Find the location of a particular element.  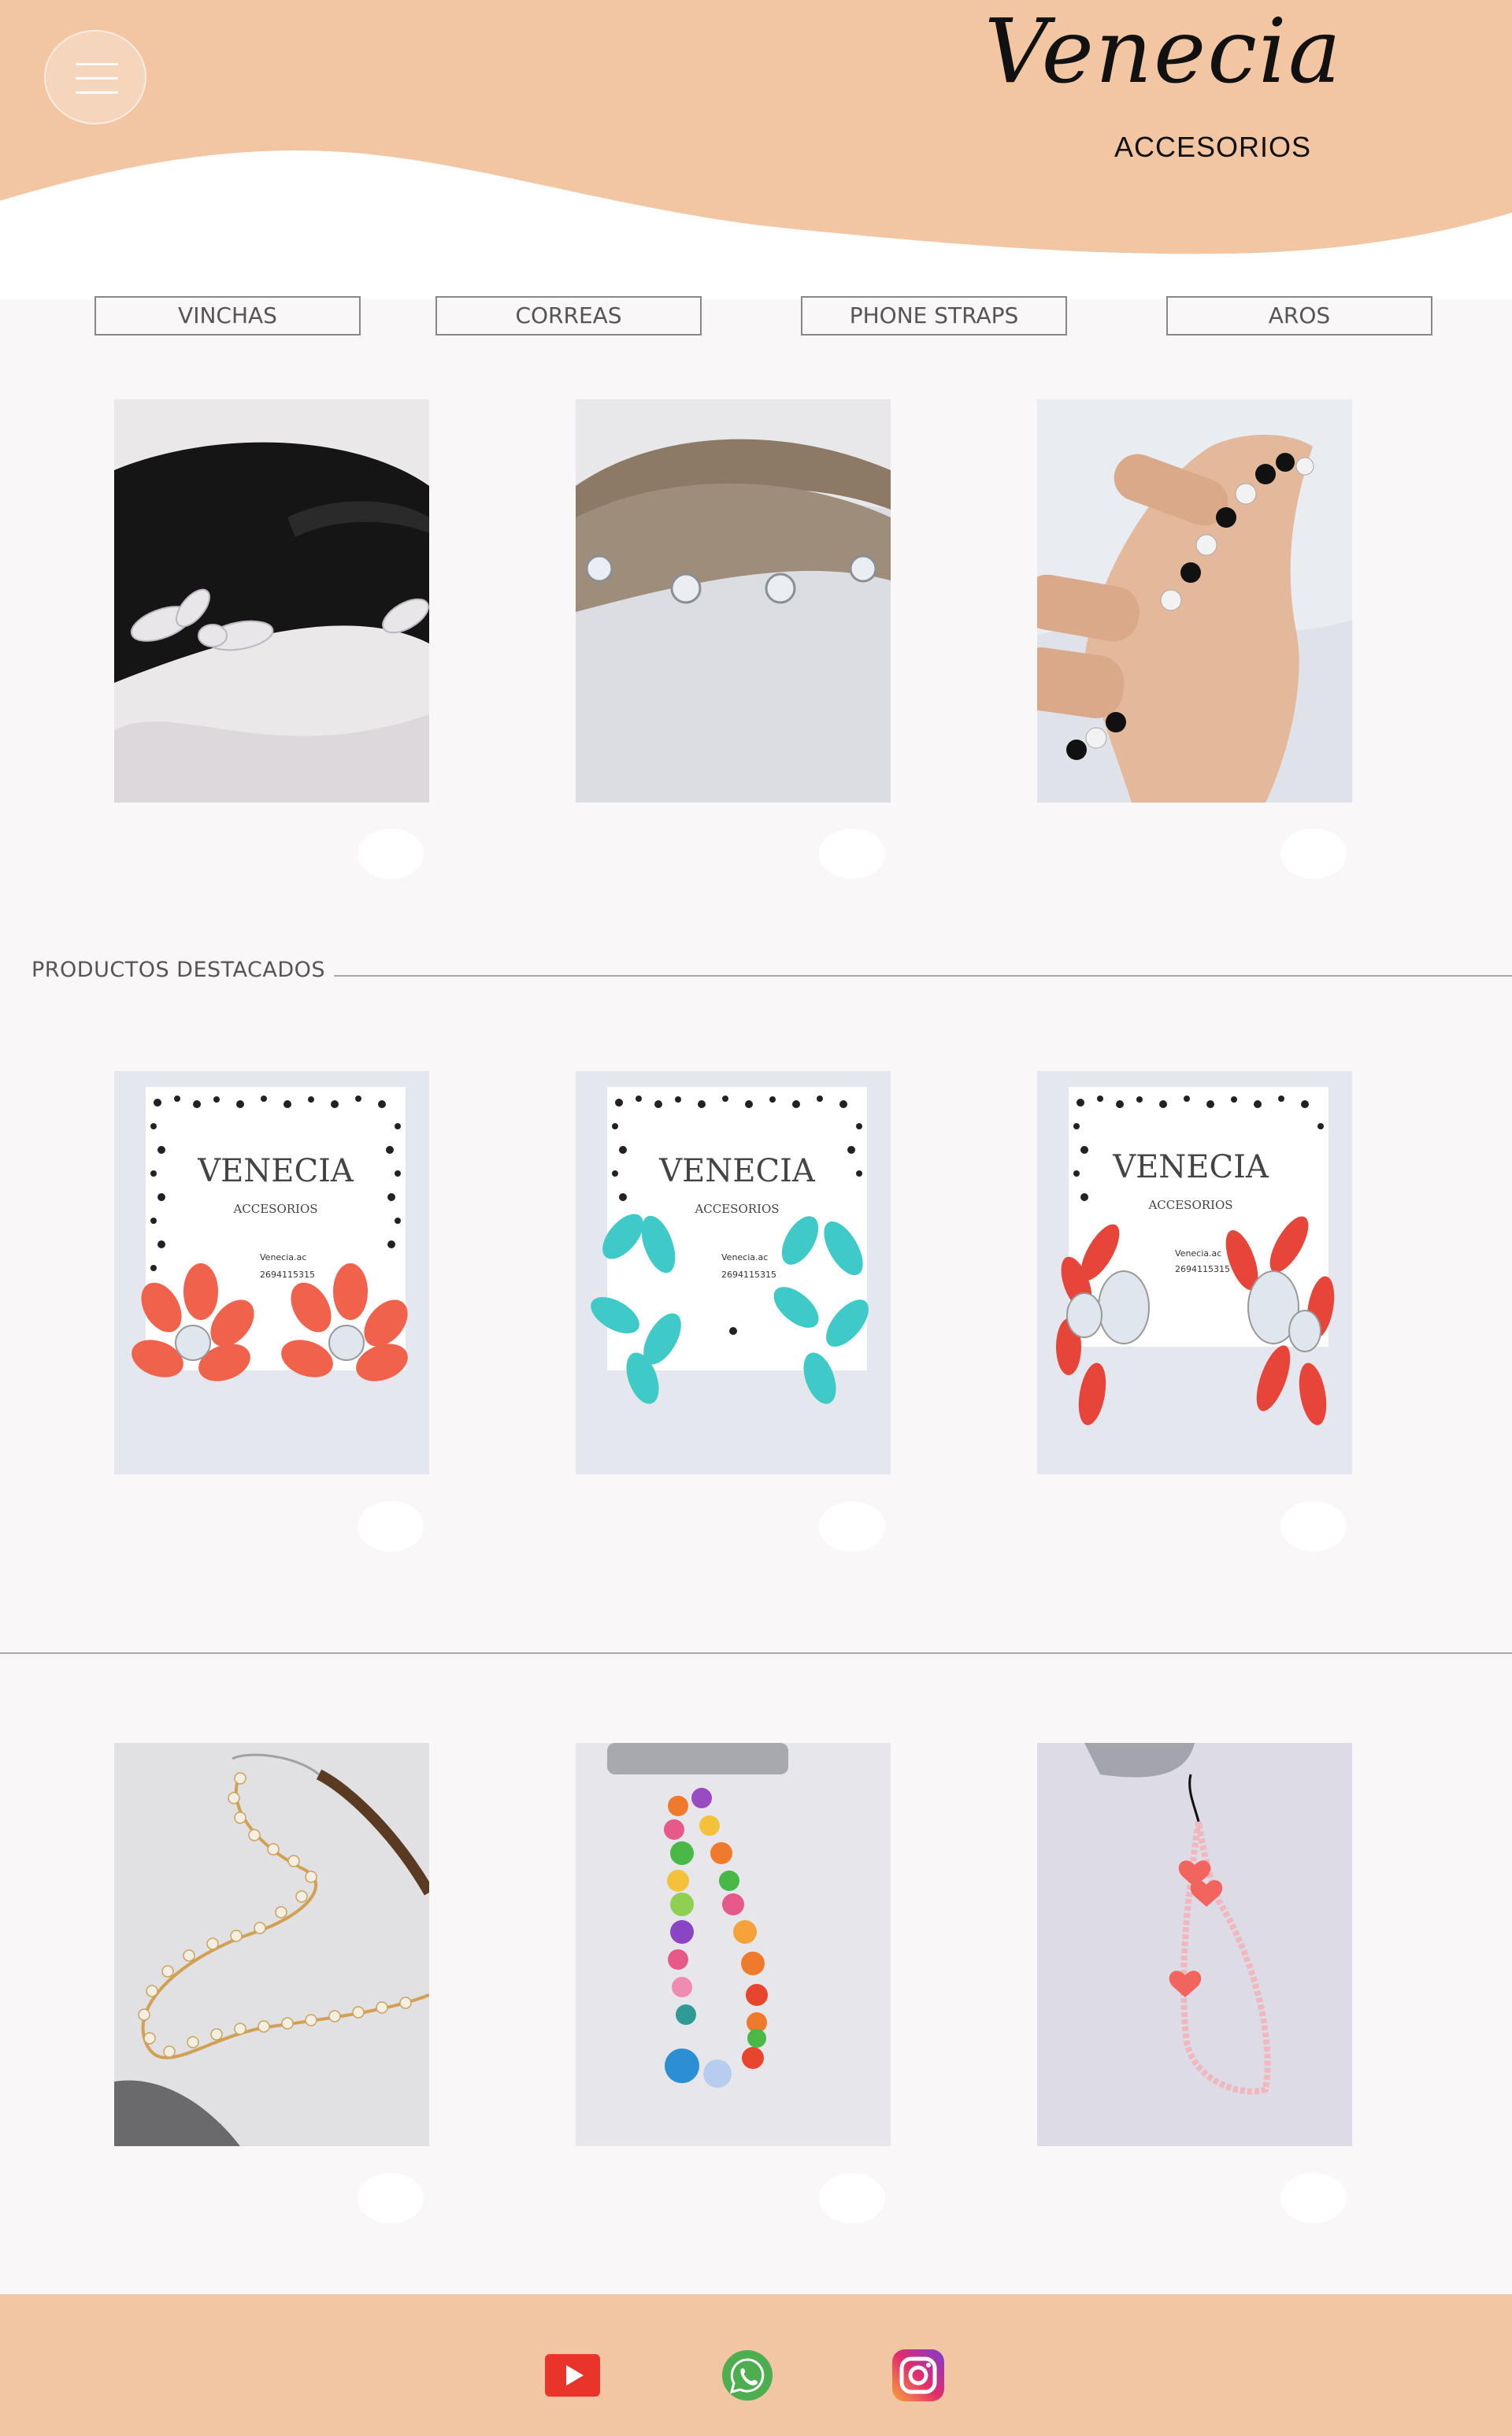

site-footer is located at coordinates (756, 2365).